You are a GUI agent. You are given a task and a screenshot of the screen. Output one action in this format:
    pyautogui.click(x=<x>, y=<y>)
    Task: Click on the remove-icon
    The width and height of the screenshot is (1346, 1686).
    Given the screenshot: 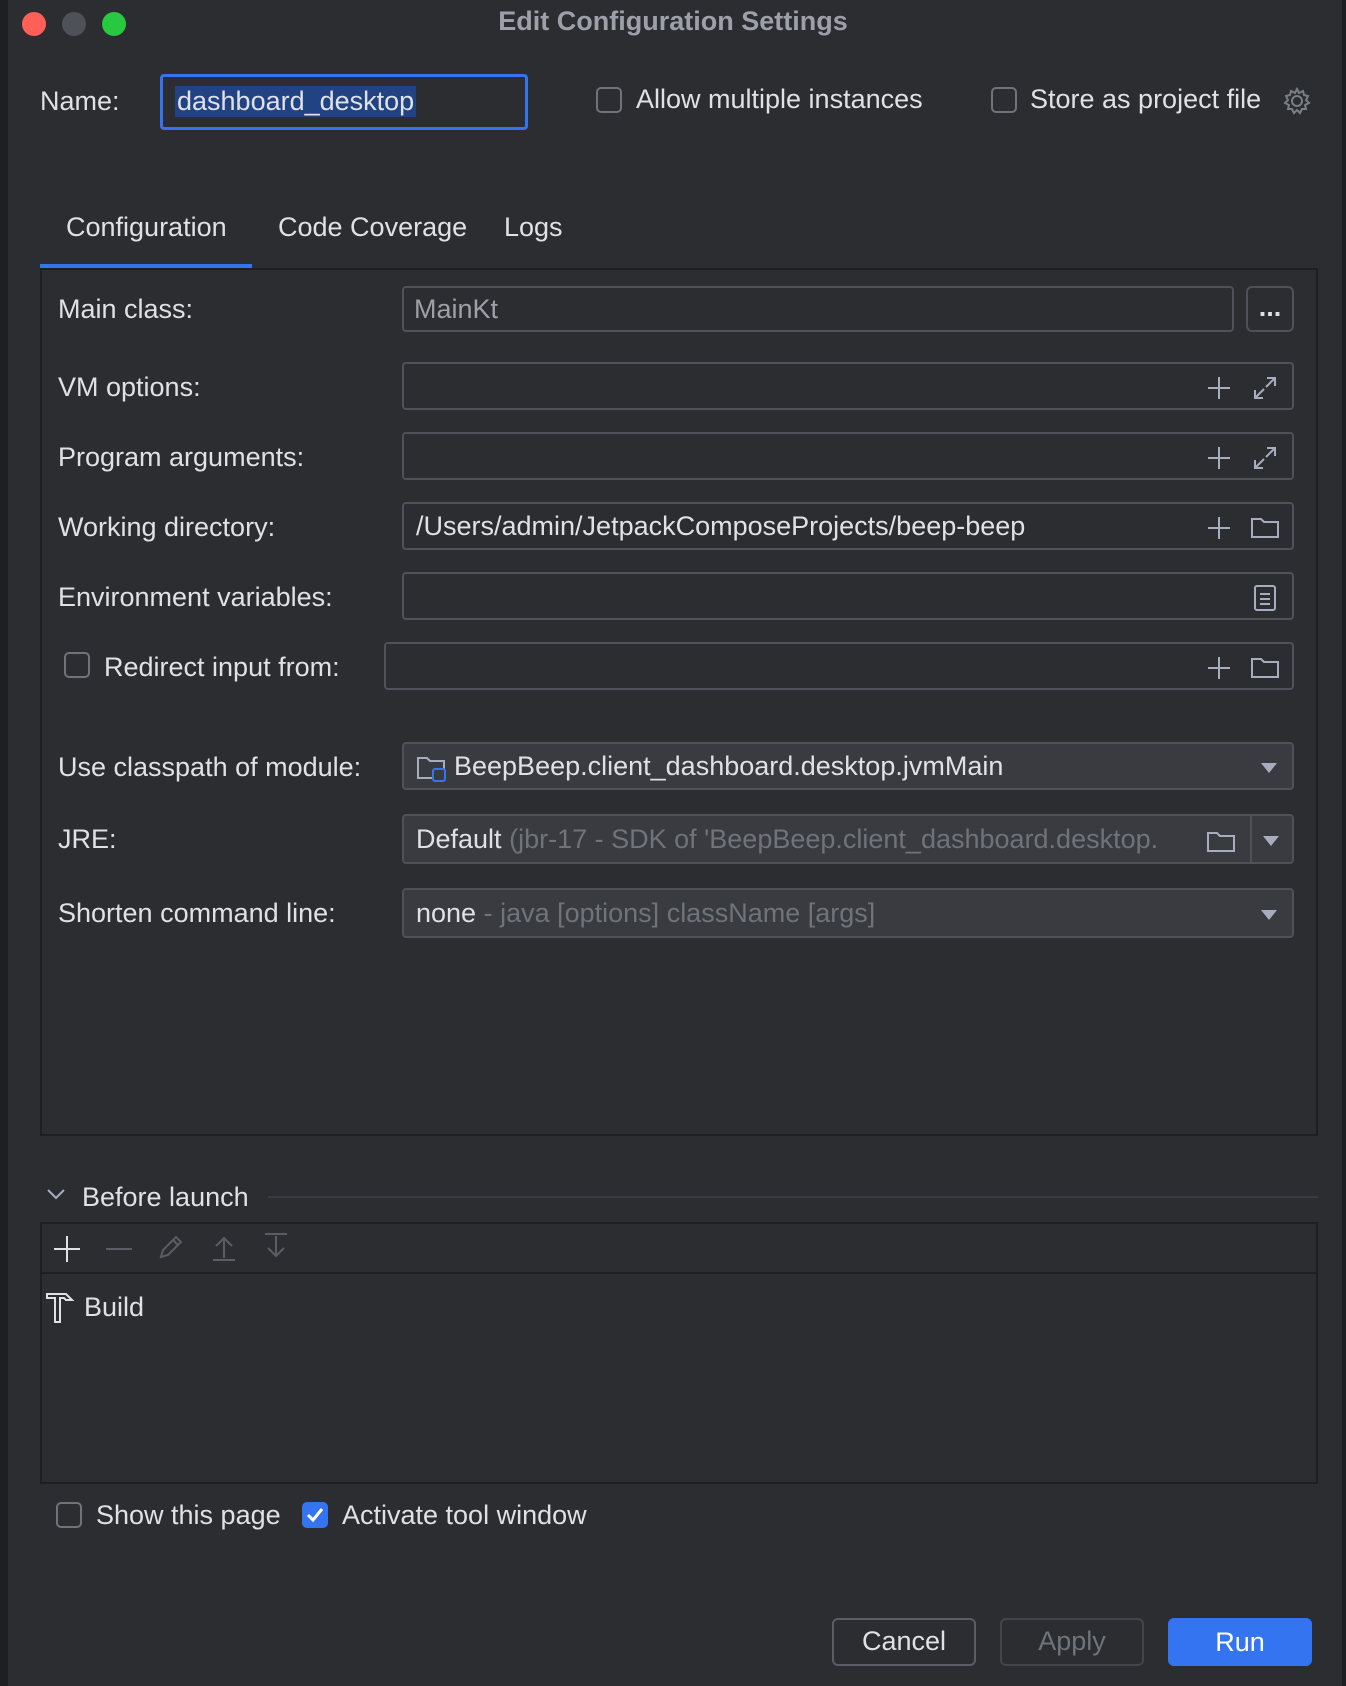 What is the action you would take?
    pyautogui.click(x=119, y=1249)
    